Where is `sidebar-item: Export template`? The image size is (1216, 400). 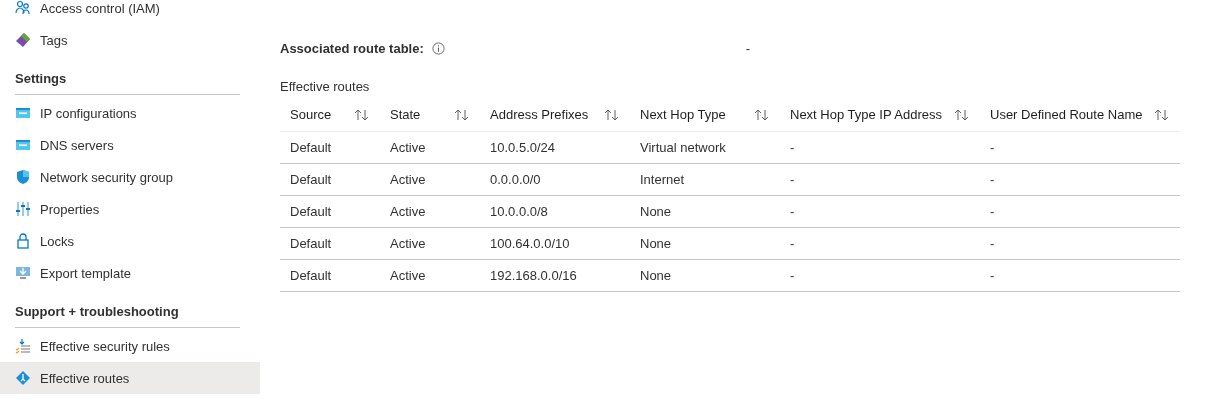
sidebar-item: Export template is located at coordinates (130, 273).